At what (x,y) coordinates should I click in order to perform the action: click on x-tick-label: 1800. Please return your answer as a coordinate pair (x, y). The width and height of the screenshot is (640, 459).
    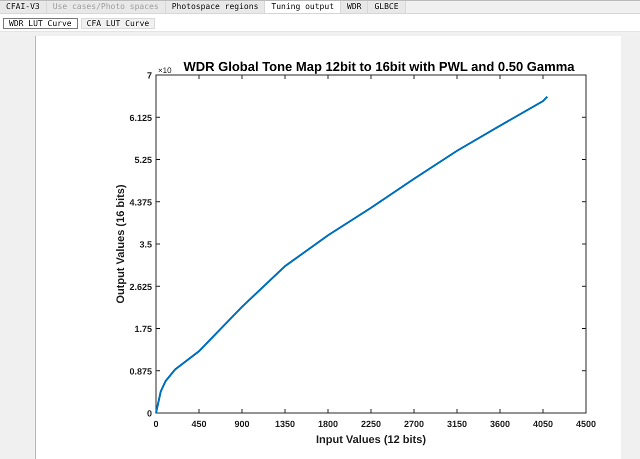
    Looking at the image, I should click on (328, 424).